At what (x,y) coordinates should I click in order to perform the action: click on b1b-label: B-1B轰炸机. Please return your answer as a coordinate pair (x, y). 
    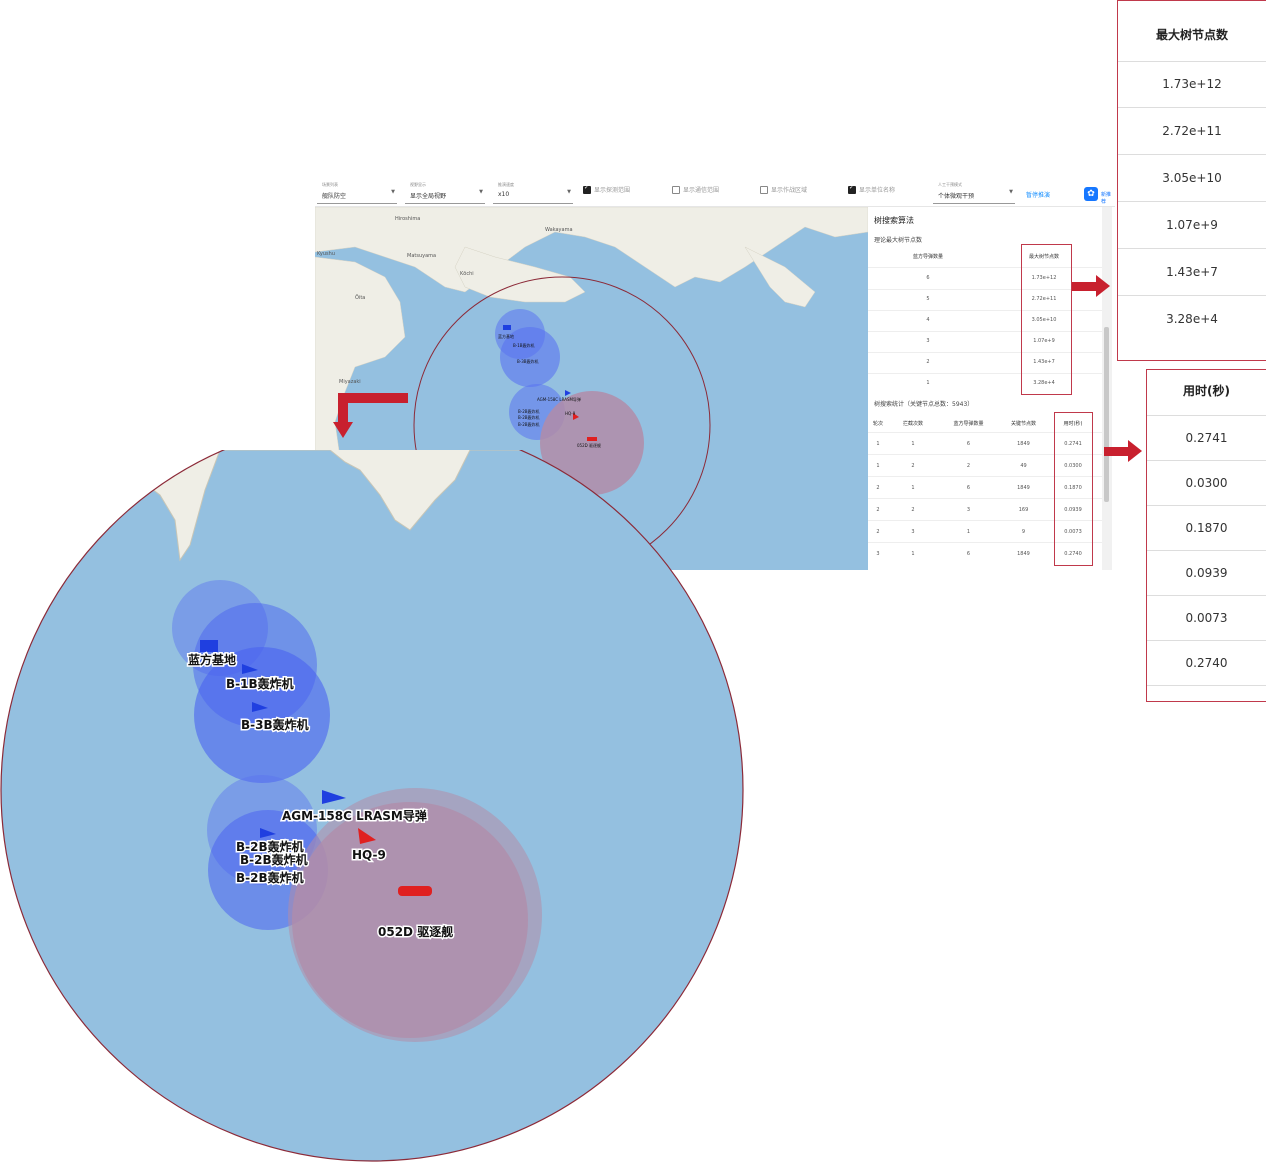
    Looking at the image, I should click on (260, 683).